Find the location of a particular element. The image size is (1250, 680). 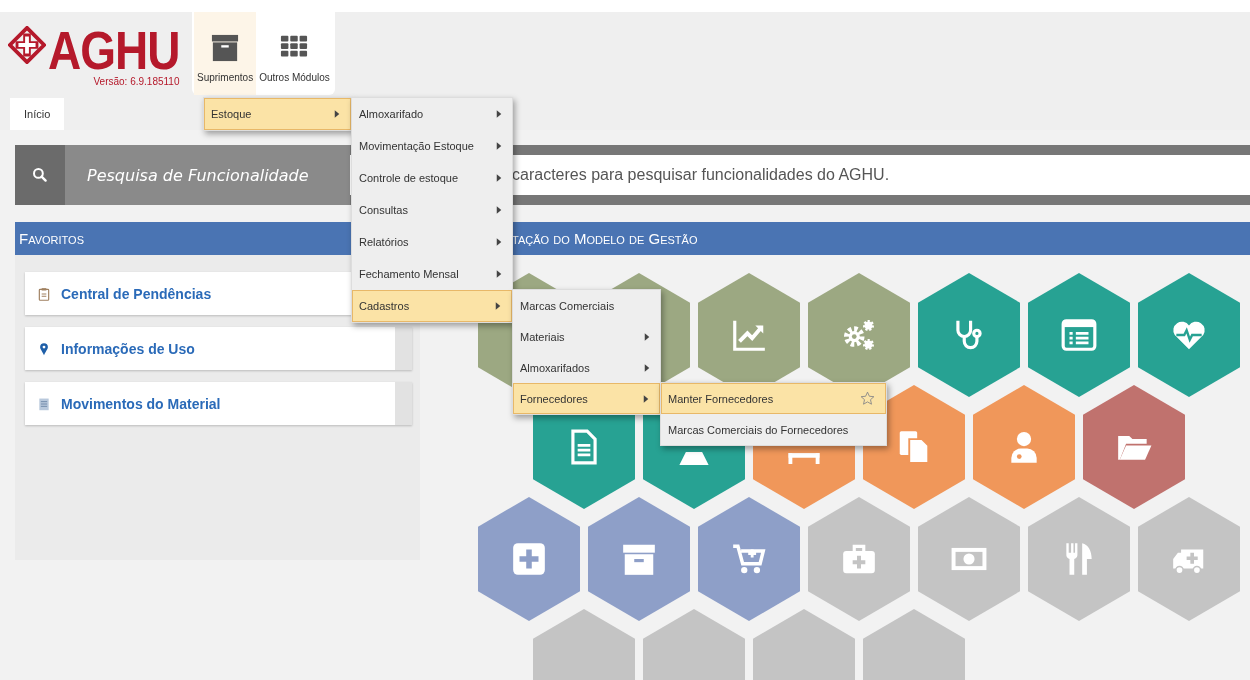

favorite-link: Informações de Uso is located at coordinates (218, 348).